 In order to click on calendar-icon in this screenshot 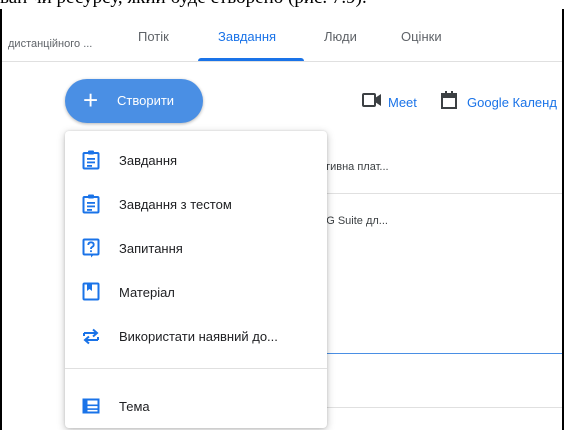, I will do `click(449, 100)`.